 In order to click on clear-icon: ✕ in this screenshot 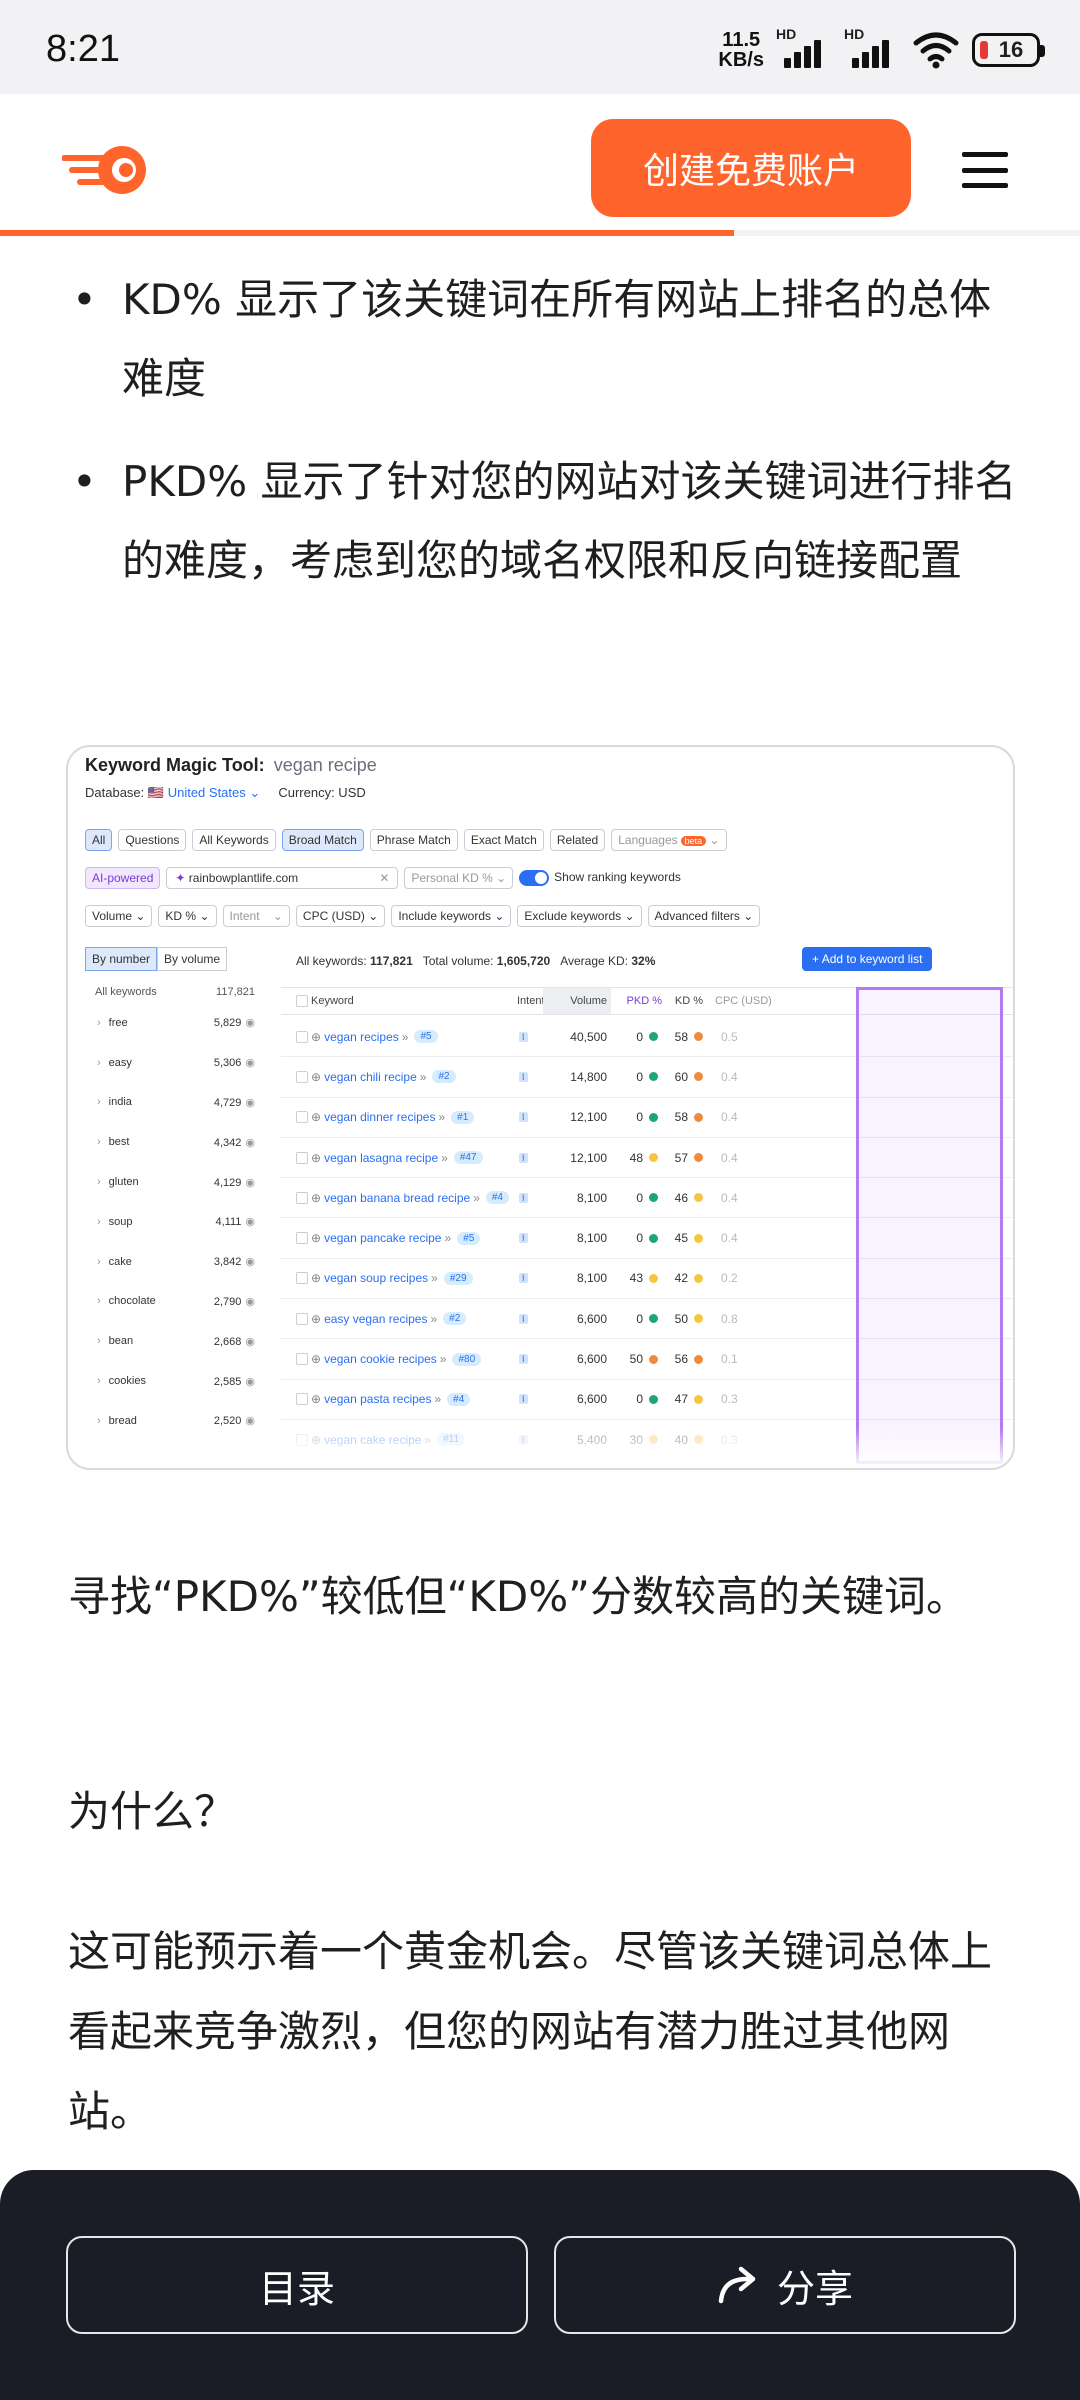, I will do `click(384, 878)`.